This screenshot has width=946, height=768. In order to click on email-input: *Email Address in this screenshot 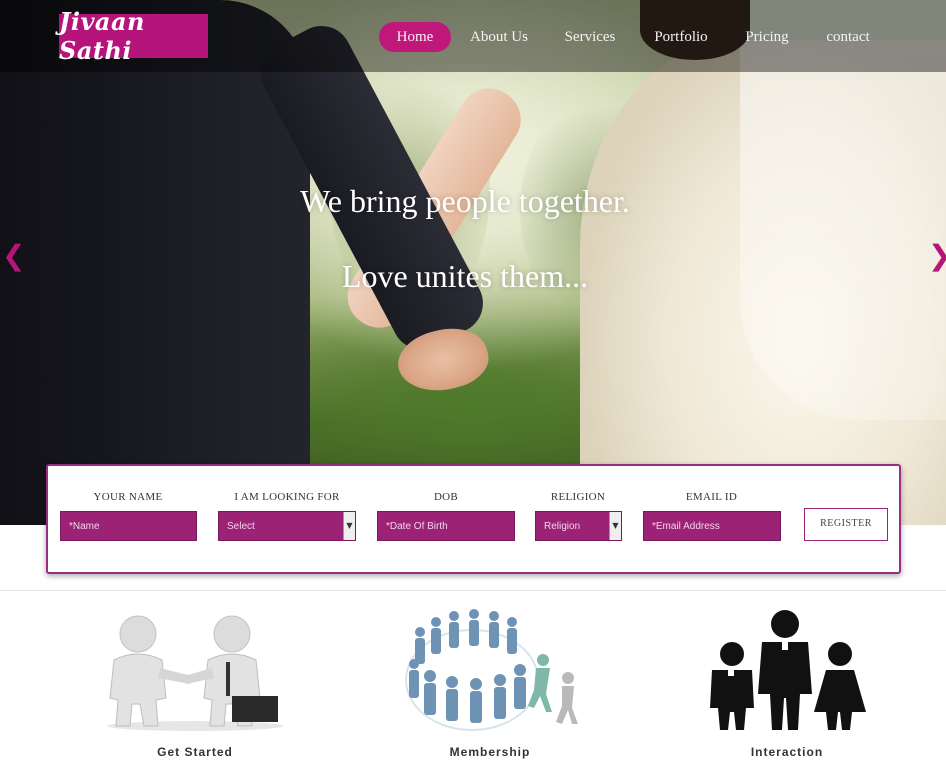, I will do `click(712, 526)`.